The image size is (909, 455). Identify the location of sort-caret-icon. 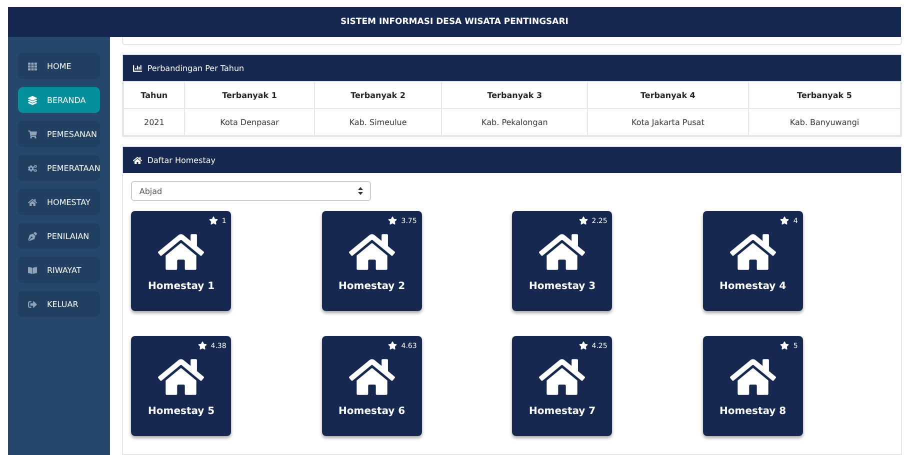
(361, 191).